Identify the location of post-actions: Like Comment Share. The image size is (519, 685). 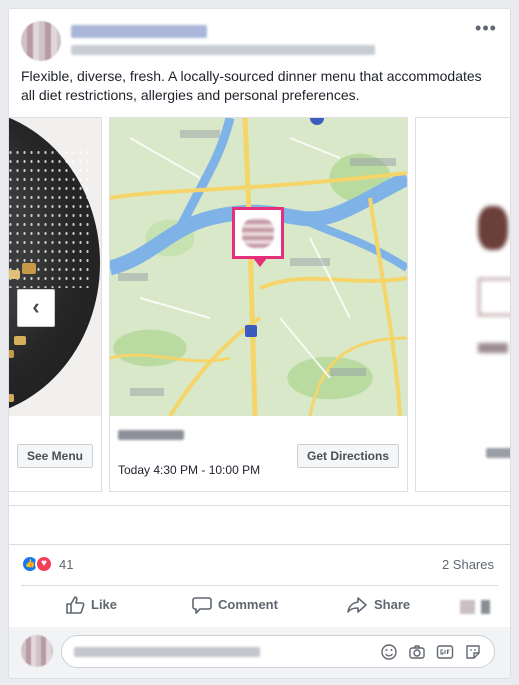
(259, 606).